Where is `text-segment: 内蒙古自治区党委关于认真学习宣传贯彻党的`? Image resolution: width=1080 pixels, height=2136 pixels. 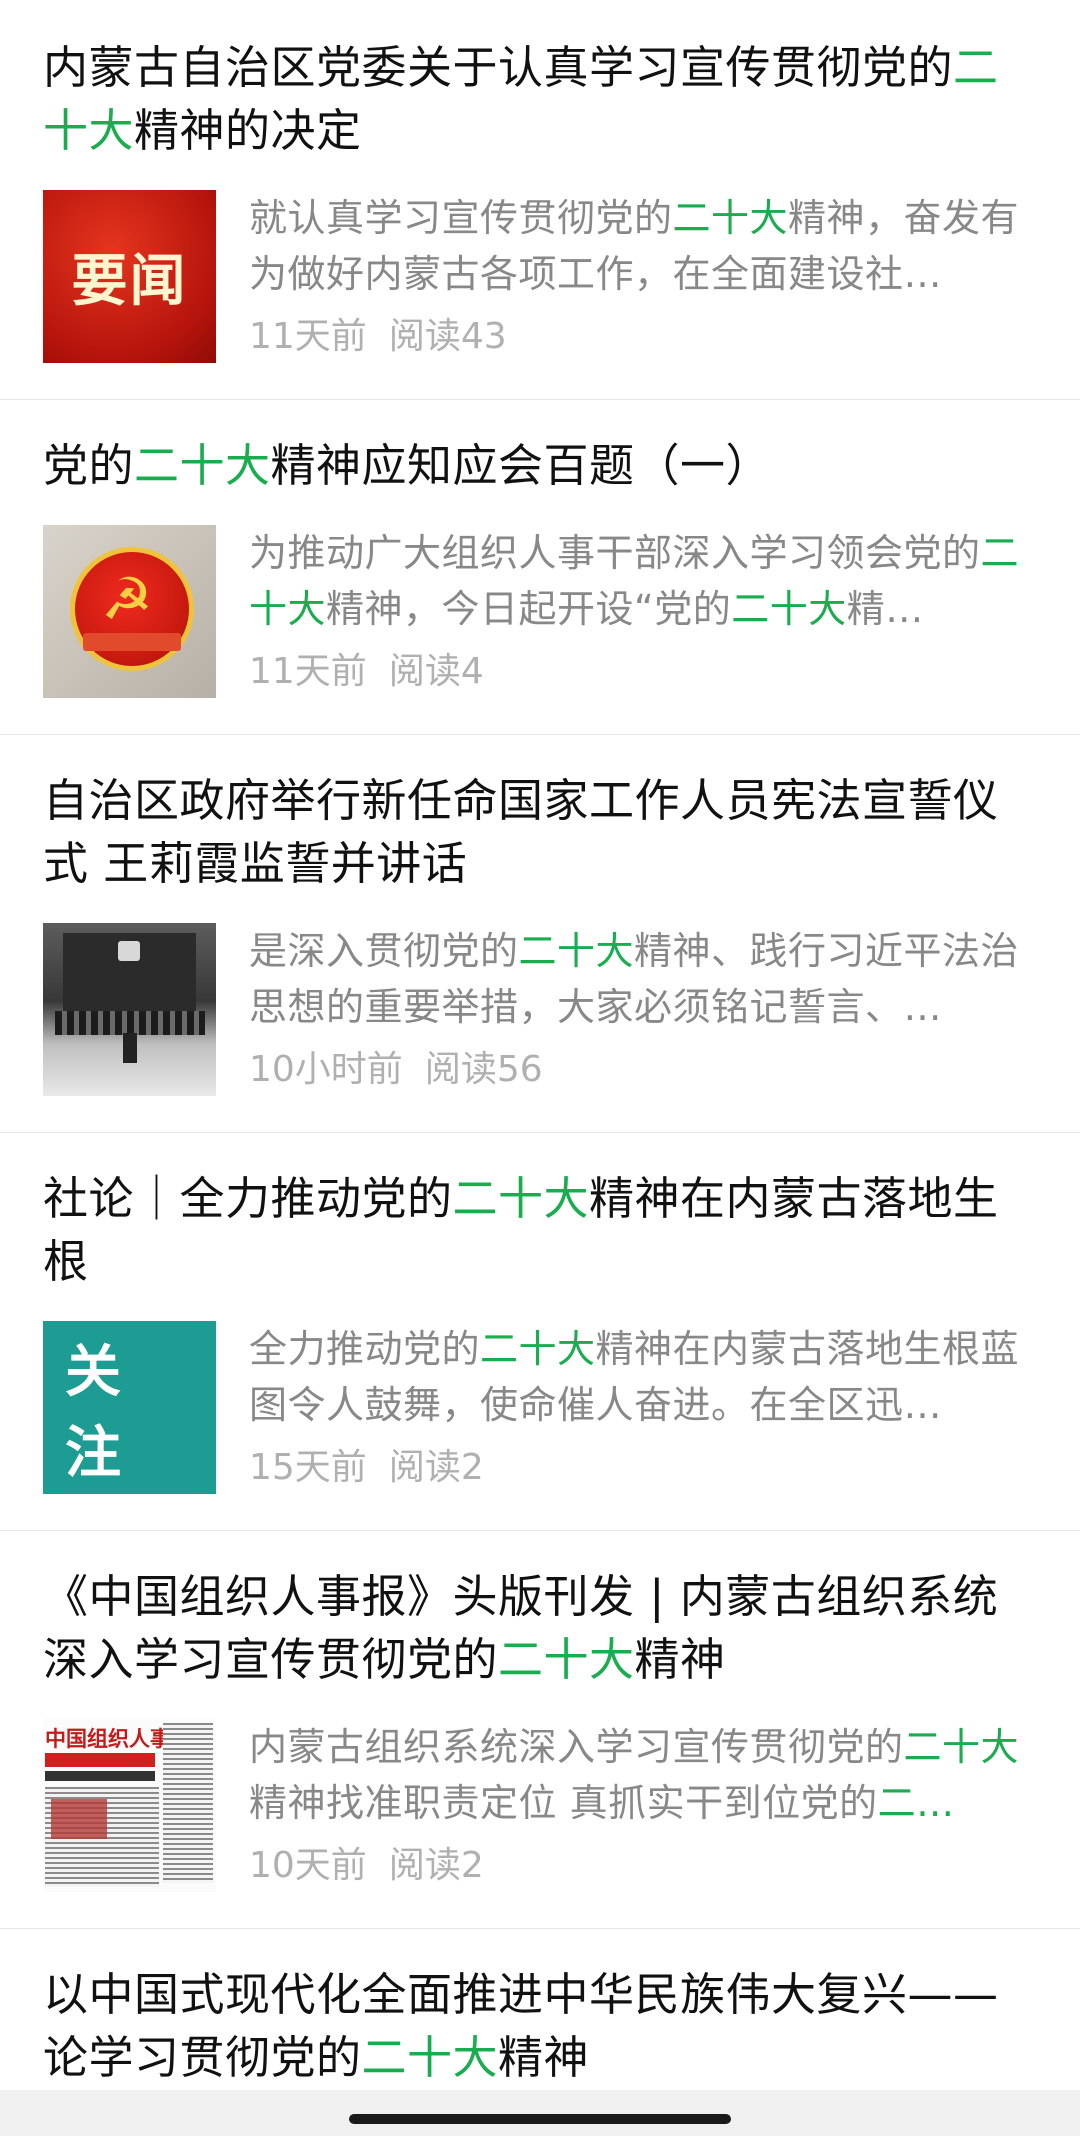
text-segment: 内蒙古自治区党委关于认真学习宣传贯彻党的 is located at coordinates (498, 67).